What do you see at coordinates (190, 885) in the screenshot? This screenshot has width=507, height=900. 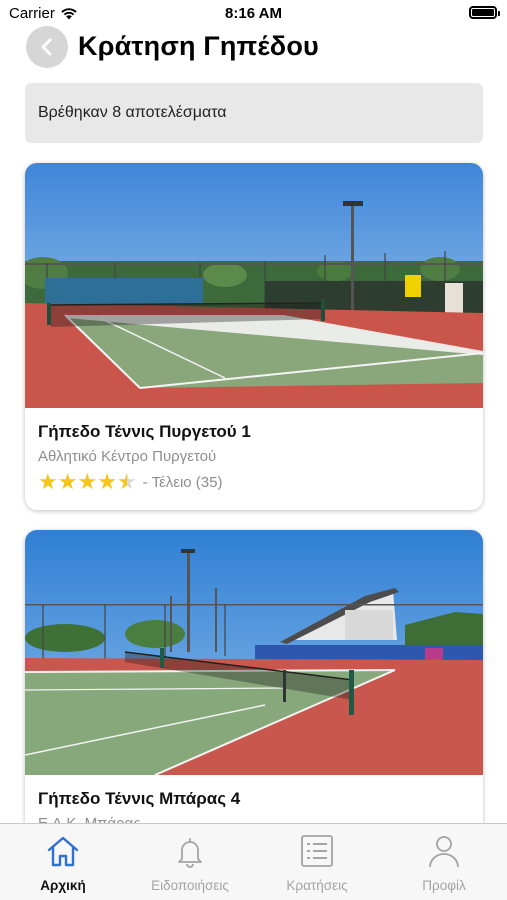 I see `tab-label: Ειδοποιήσεις` at bounding box center [190, 885].